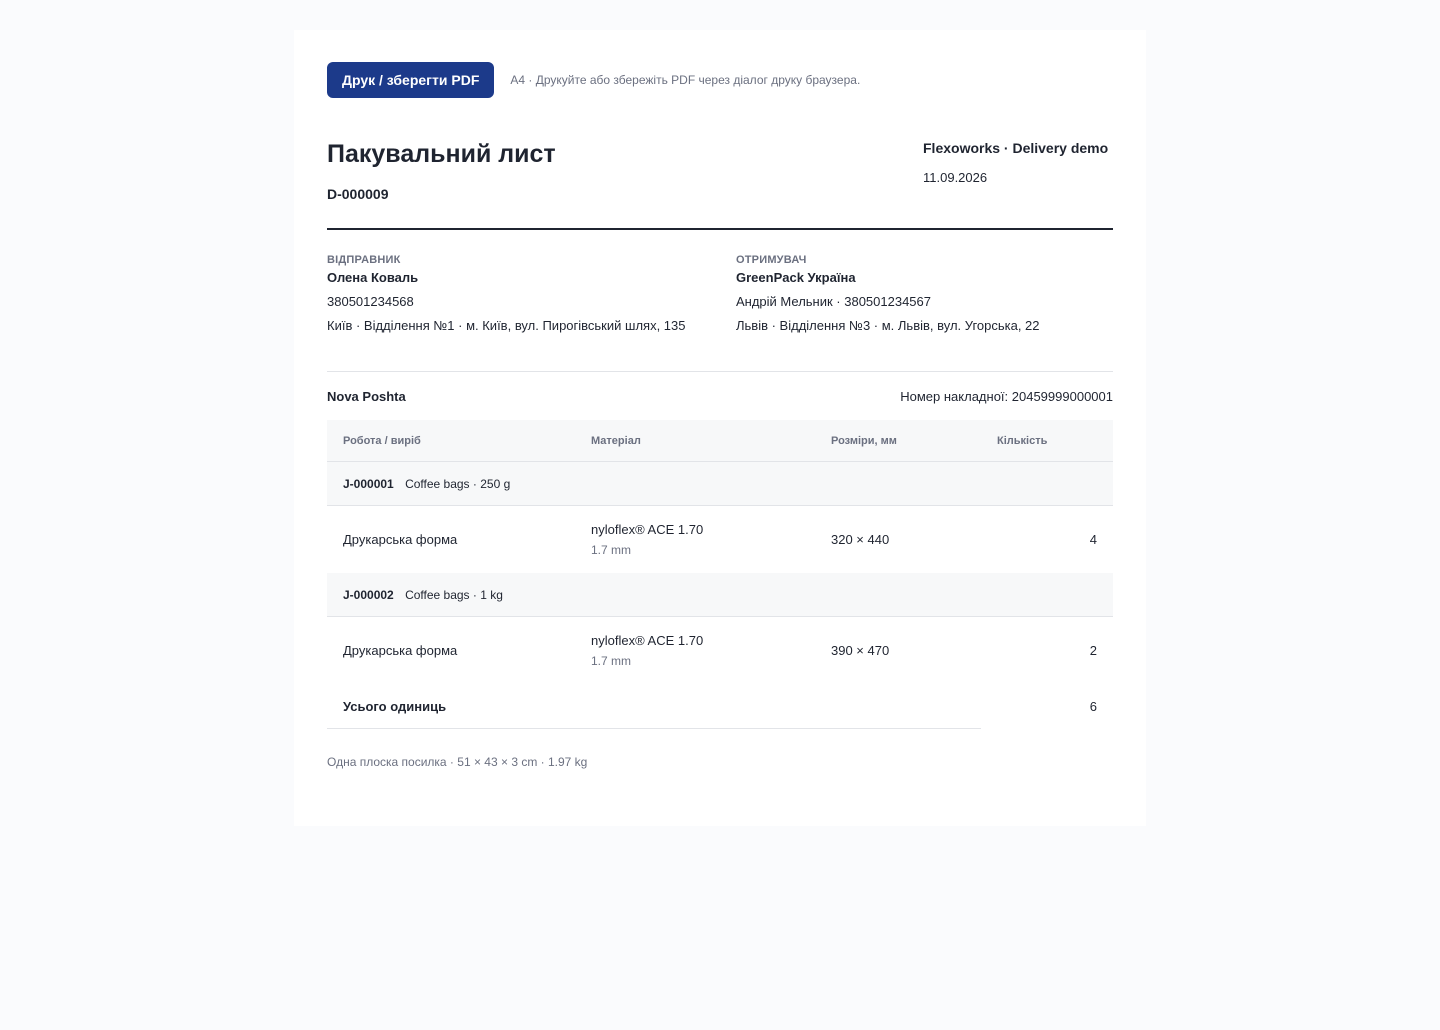 This screenshot has width=1440, height=1030. What do you see at coordinates (771, 260) in the screenshot?
I see `recipient-label: ОТРИМУВАЧ` at bounding box center [771, 260].